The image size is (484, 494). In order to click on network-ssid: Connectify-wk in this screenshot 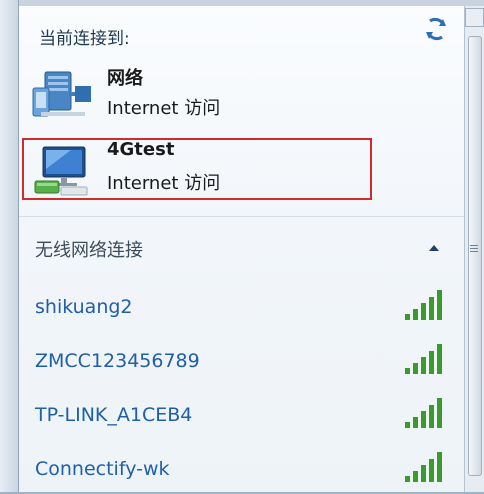, I will do `click(102, 469)`.